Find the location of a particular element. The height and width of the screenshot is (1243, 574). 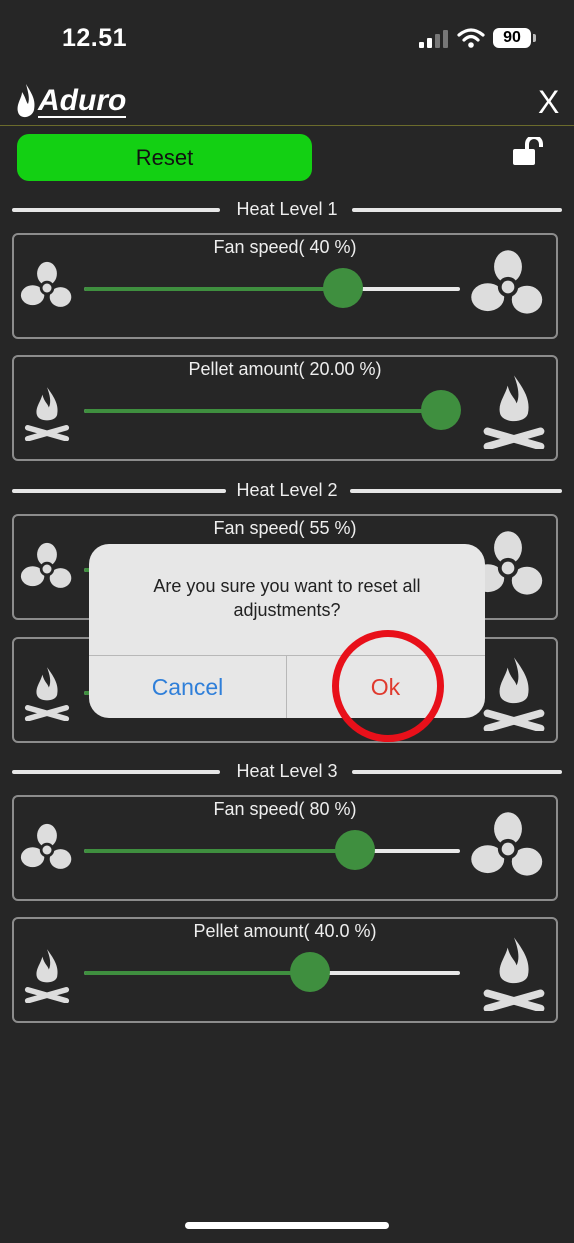

heat-level-3-header: Heat Level 3 is located at coordinates (287, 771).